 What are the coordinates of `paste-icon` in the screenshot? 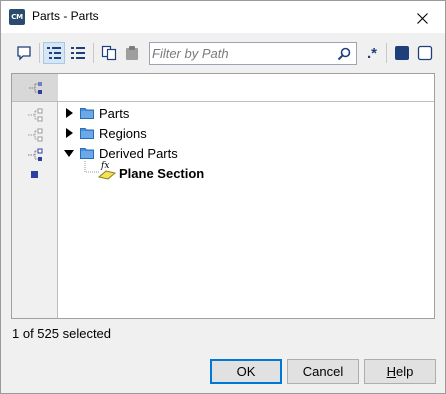 It's located at (132, 53).